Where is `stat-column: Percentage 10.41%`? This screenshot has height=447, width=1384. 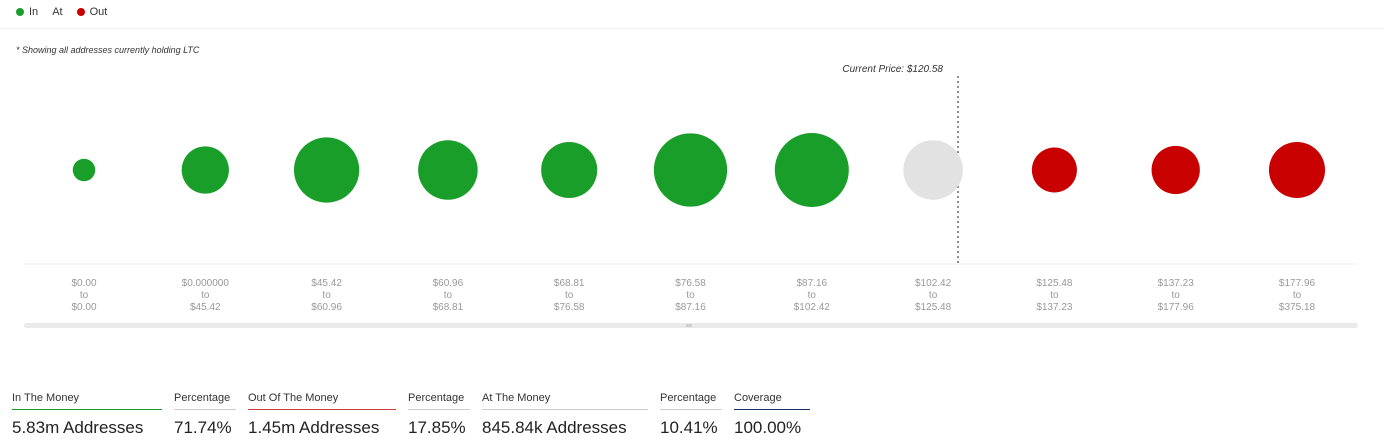
stat-column: Percentage 10.41% is located at coordinates (691, 415).